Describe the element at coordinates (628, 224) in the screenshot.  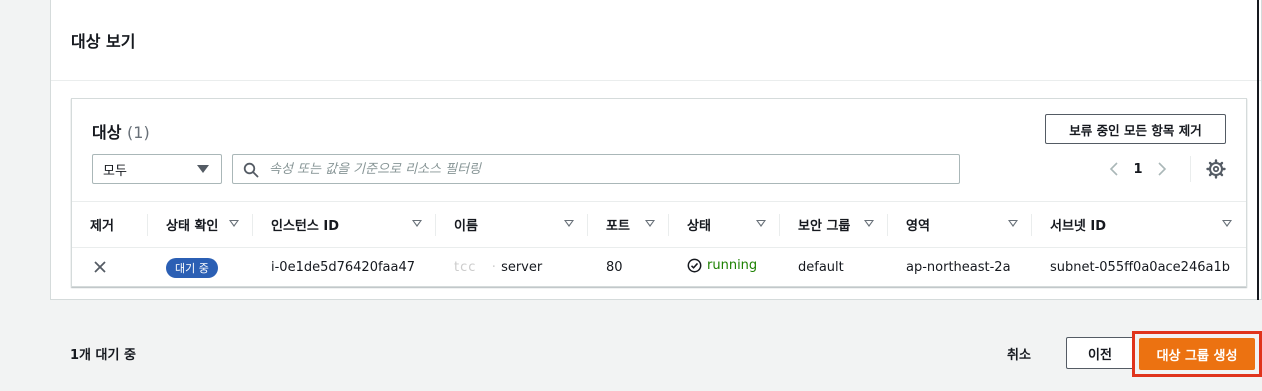
I see `column-header-port: 포트` at that location.